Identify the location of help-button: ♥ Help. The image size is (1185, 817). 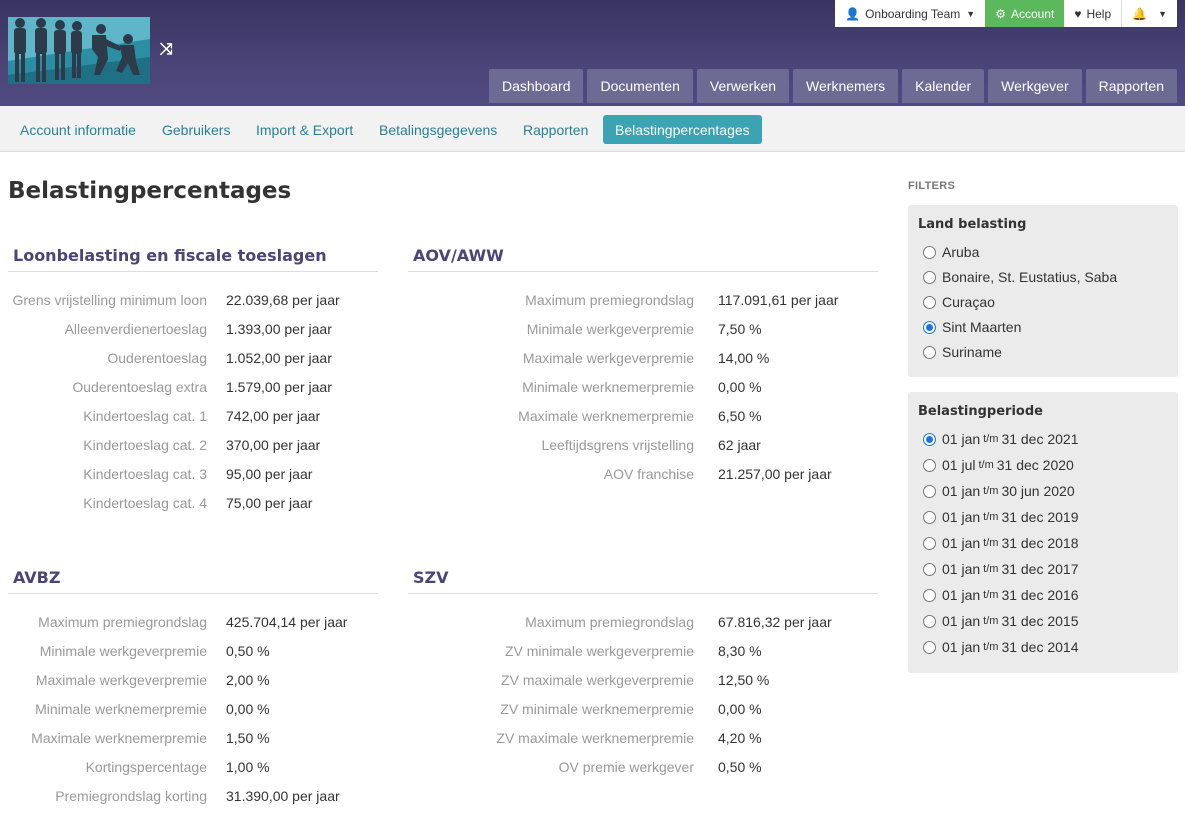
(1093, 13).